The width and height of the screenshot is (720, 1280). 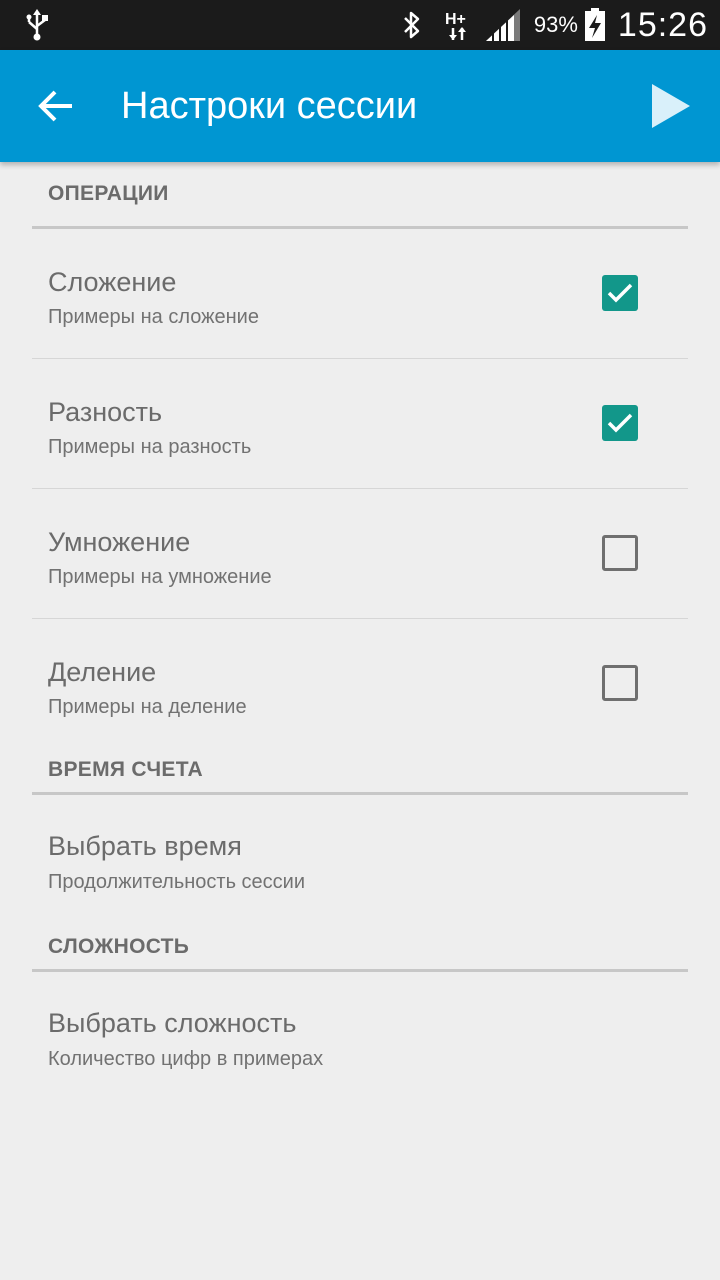 I want to click on pref-subtitle: Продолжительность сессии, so click(x=177, y=882).